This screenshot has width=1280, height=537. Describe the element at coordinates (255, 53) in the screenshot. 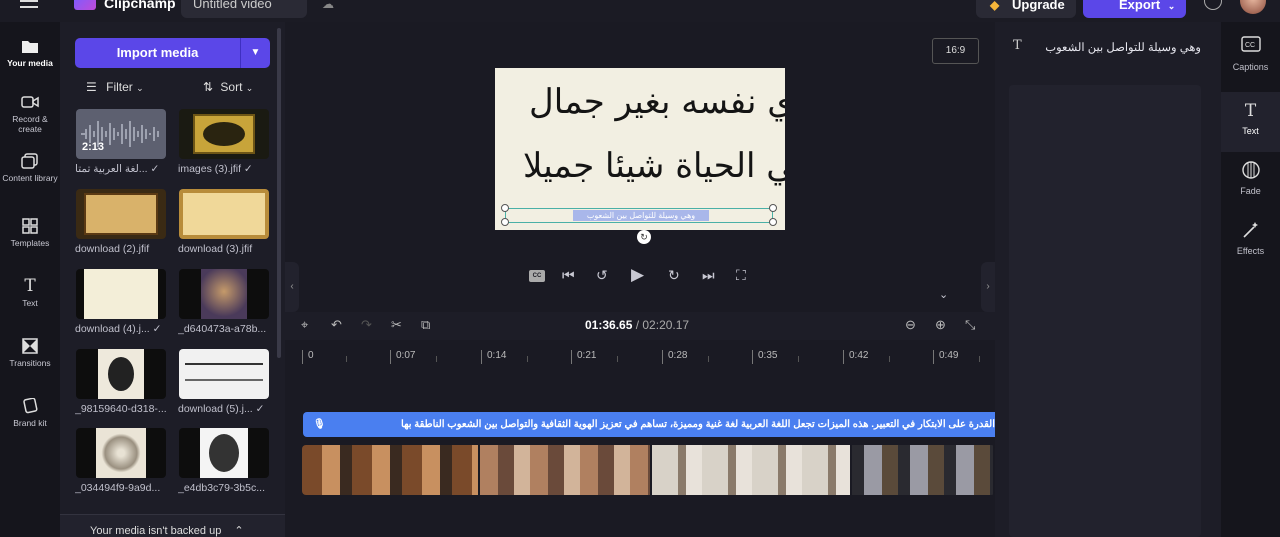

I see `chevron-down-icon: ▼` at that location.